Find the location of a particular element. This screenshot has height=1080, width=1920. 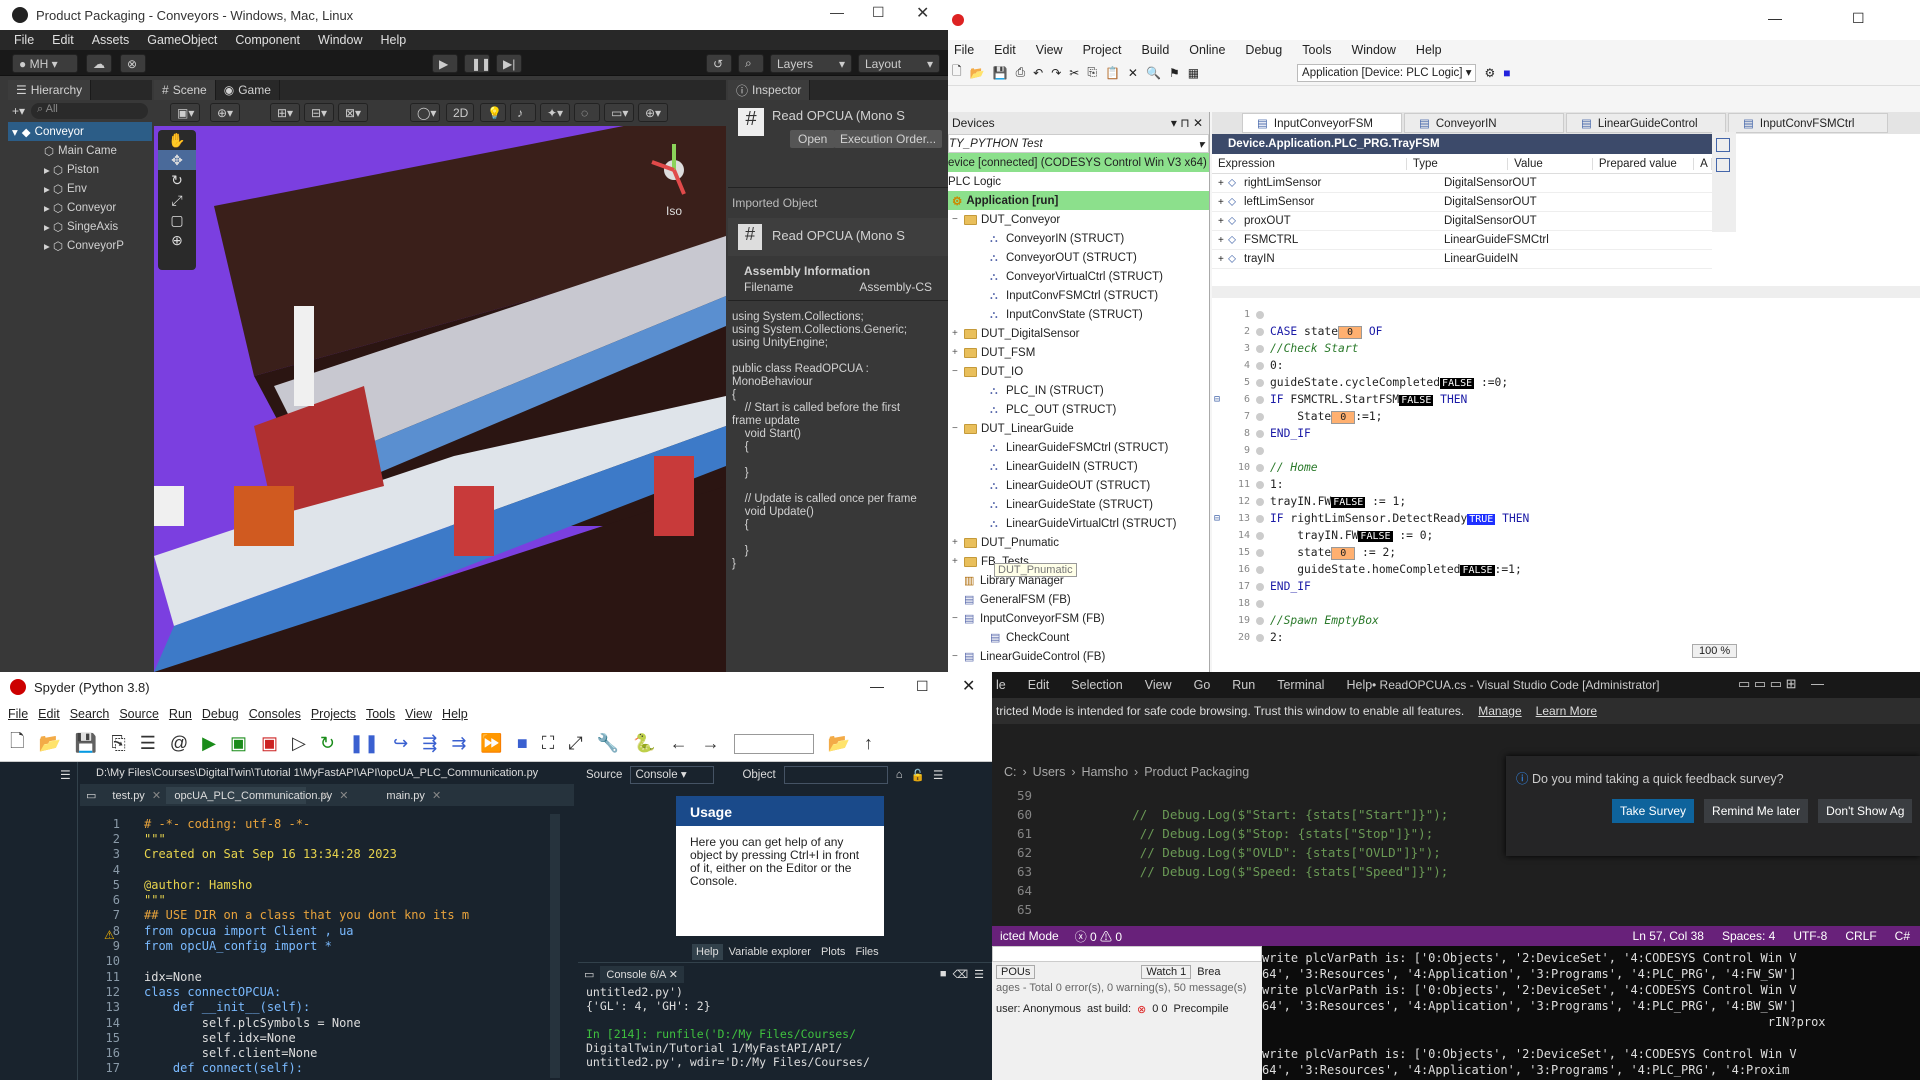

menu-item-7: Projects is located at coordinates (333, 714).